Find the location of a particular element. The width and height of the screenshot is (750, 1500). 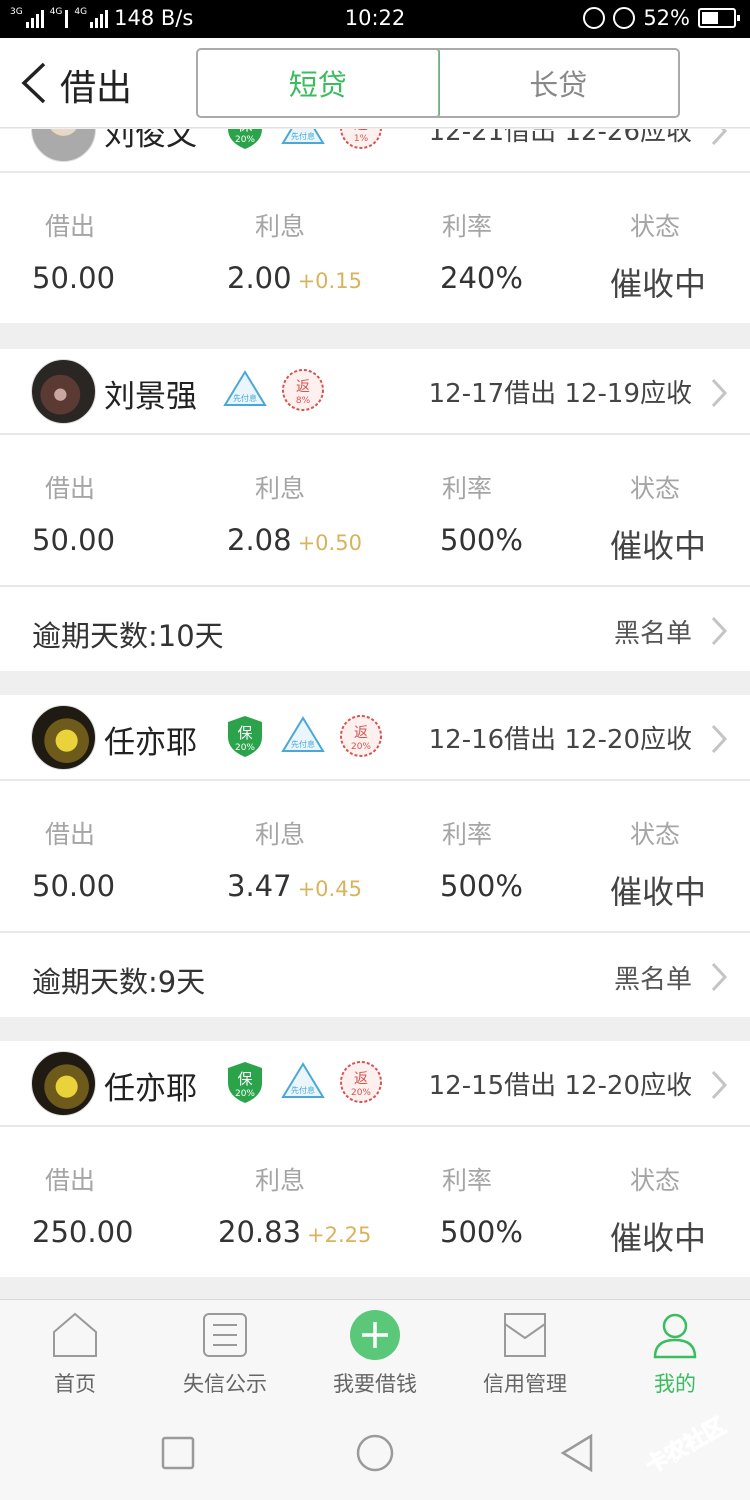

nav-home: 首页 is located at coordinates (75, 1353).